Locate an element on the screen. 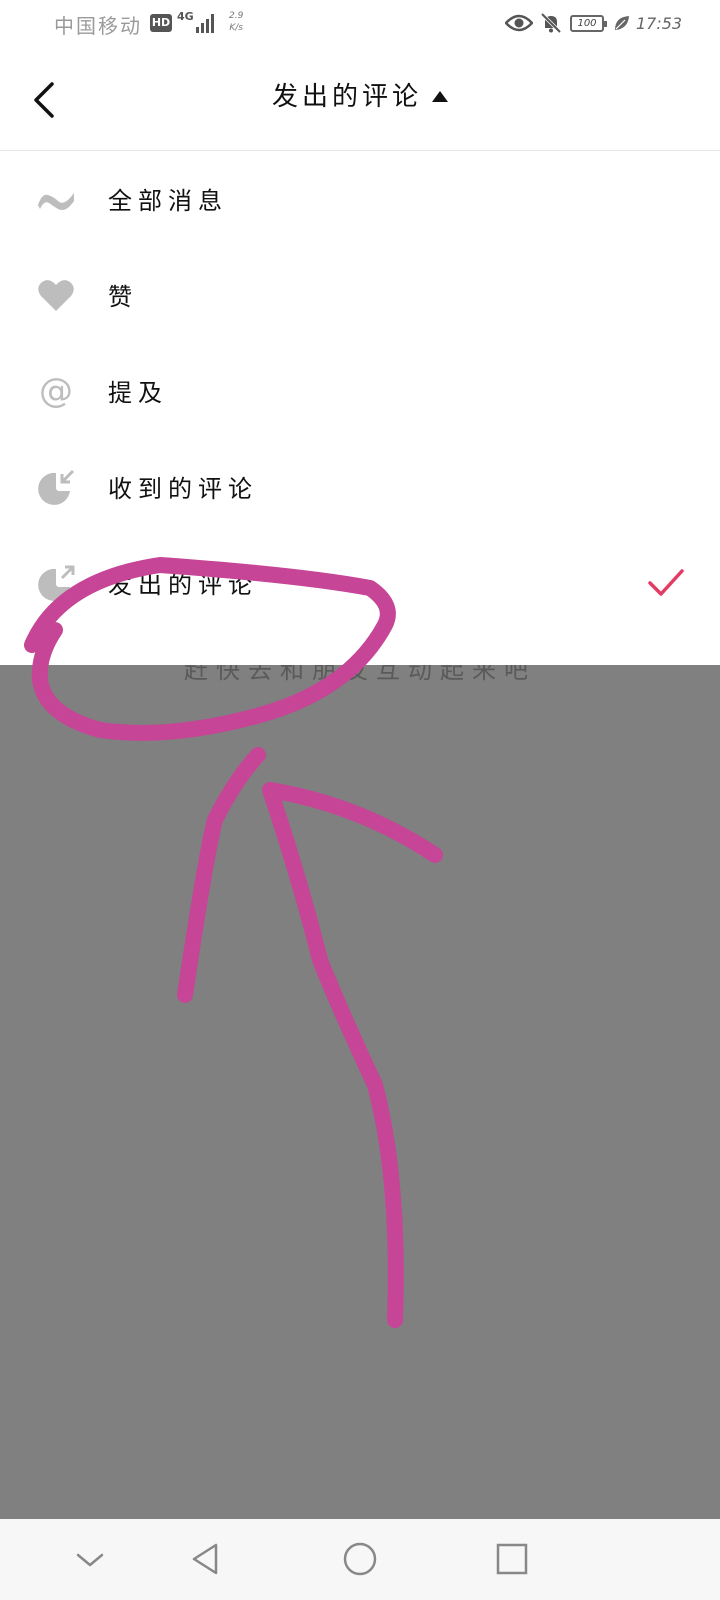 Image resolution: width=720 pixels, height=1600 pixels. menu-item-received-comments: 收到的评论 is located at coordinates (360, 487).